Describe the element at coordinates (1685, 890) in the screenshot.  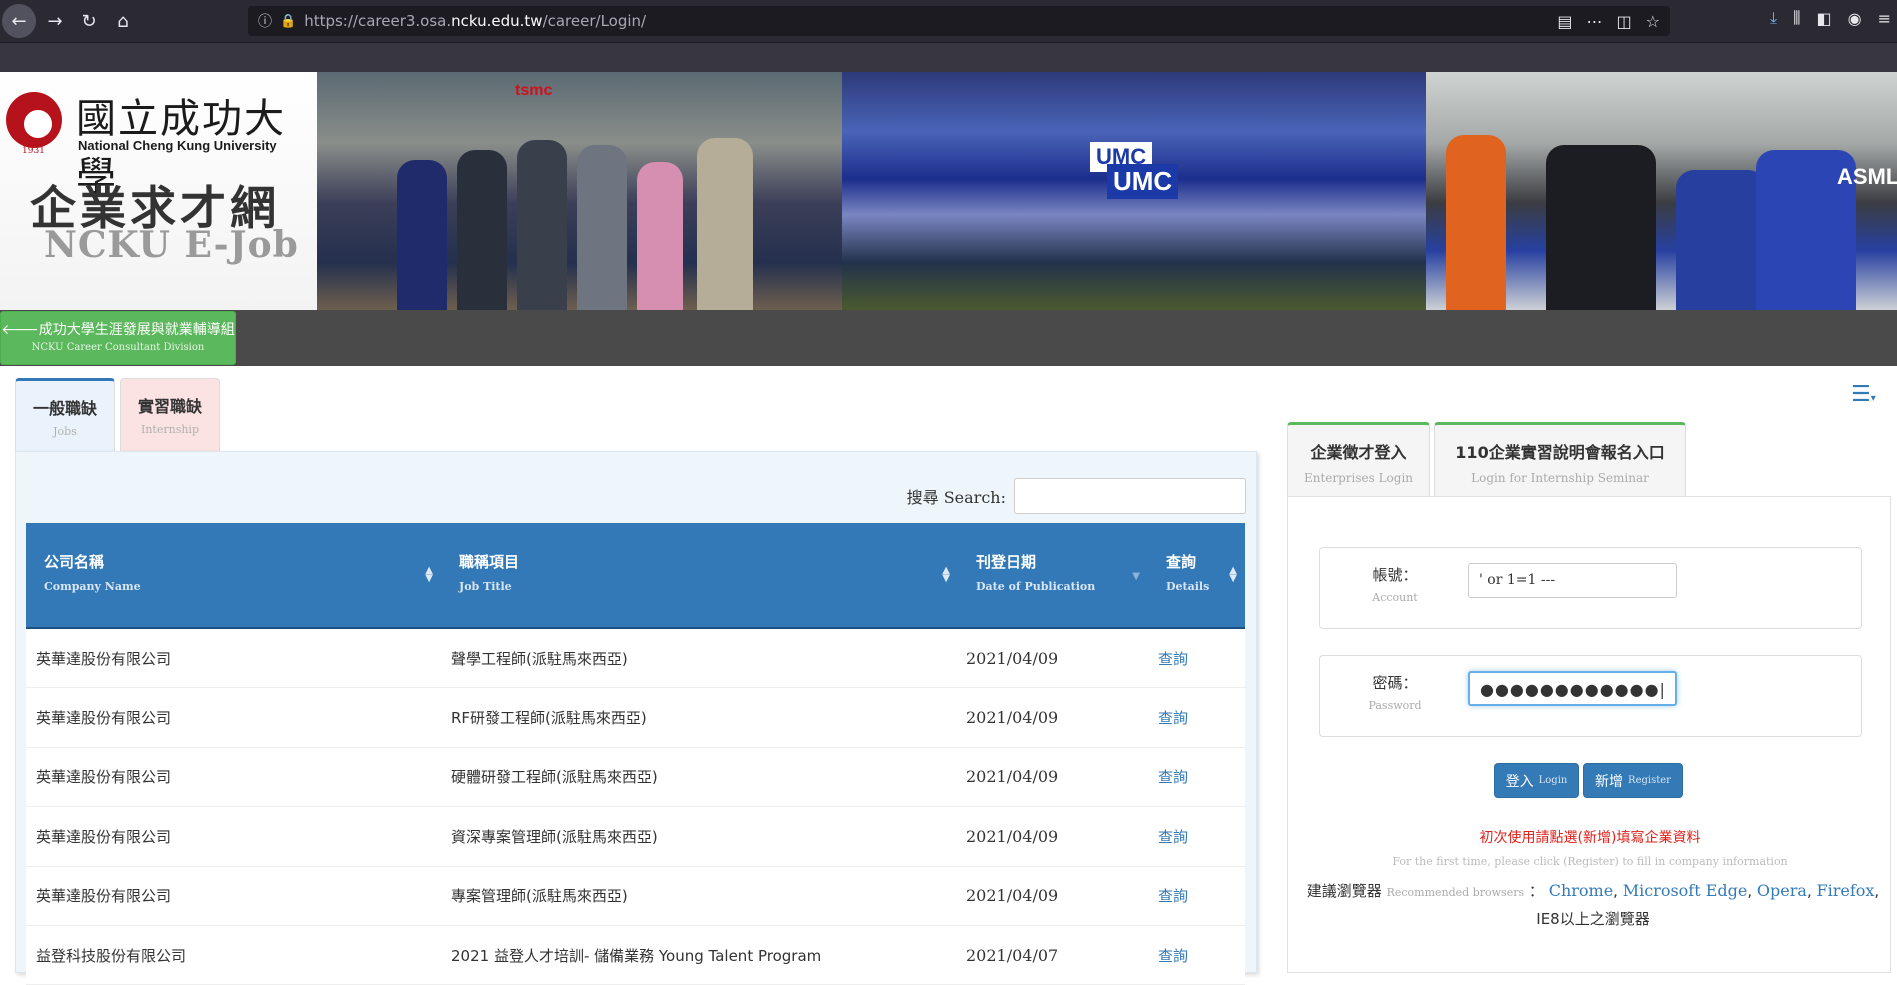
I see `browser-link-edge: Microsoft Edge` at that location.